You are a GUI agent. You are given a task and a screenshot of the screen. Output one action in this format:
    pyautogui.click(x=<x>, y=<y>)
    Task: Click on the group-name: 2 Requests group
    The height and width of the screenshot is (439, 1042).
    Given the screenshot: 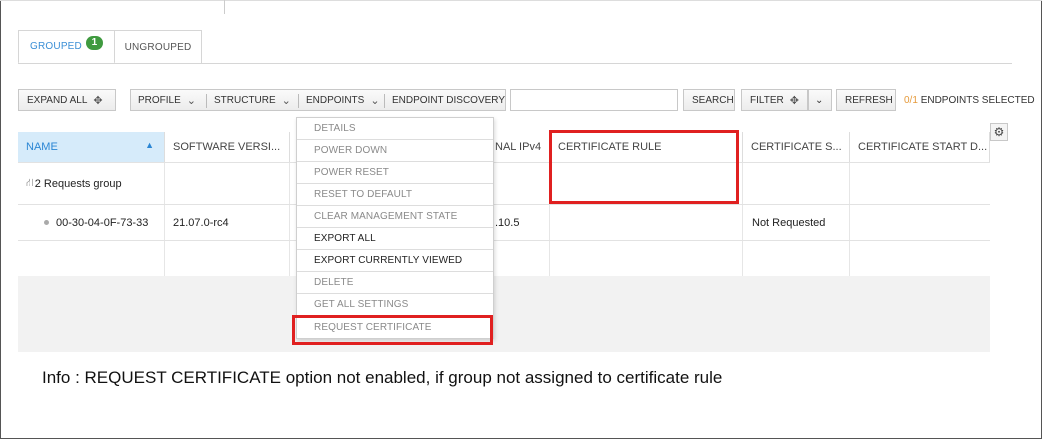 What is the action you would take?
    pyautogui.click(x=78, y=183)
    